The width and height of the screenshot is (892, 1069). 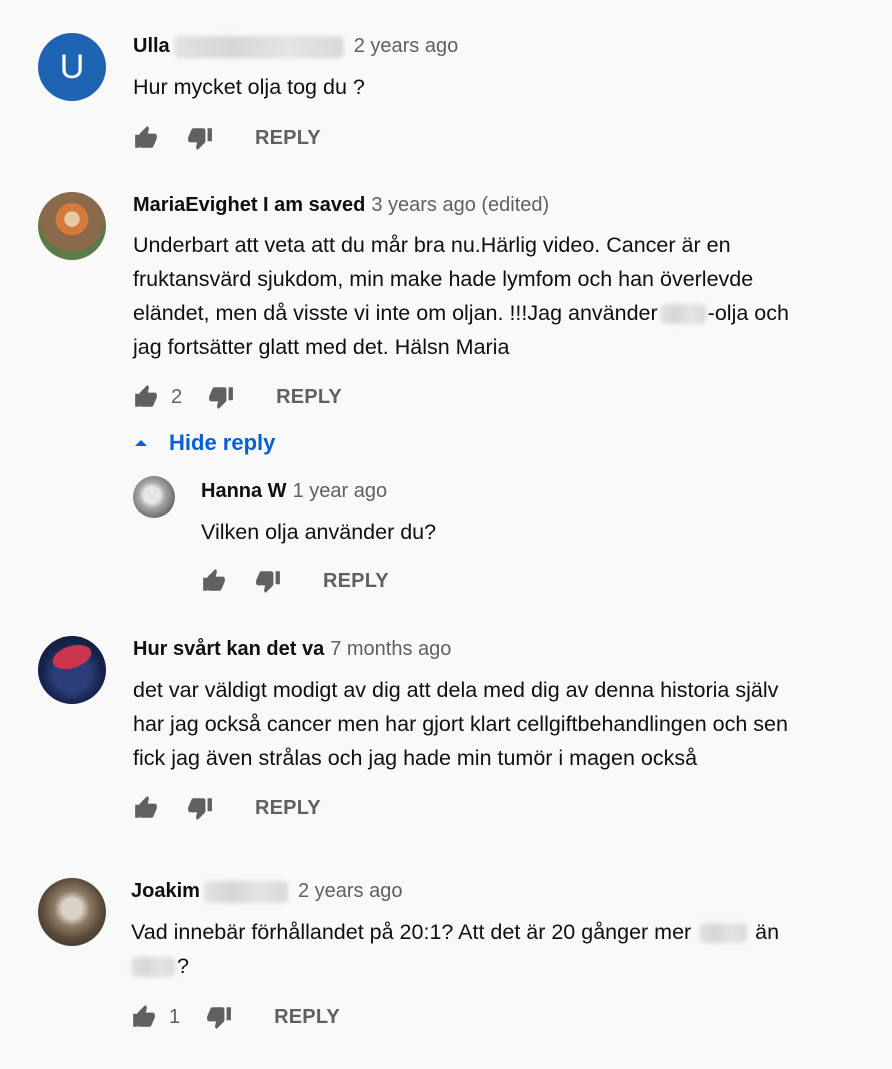 I want to click on reply-line: Vilken olja använder du?, so click(x=319, y=532).